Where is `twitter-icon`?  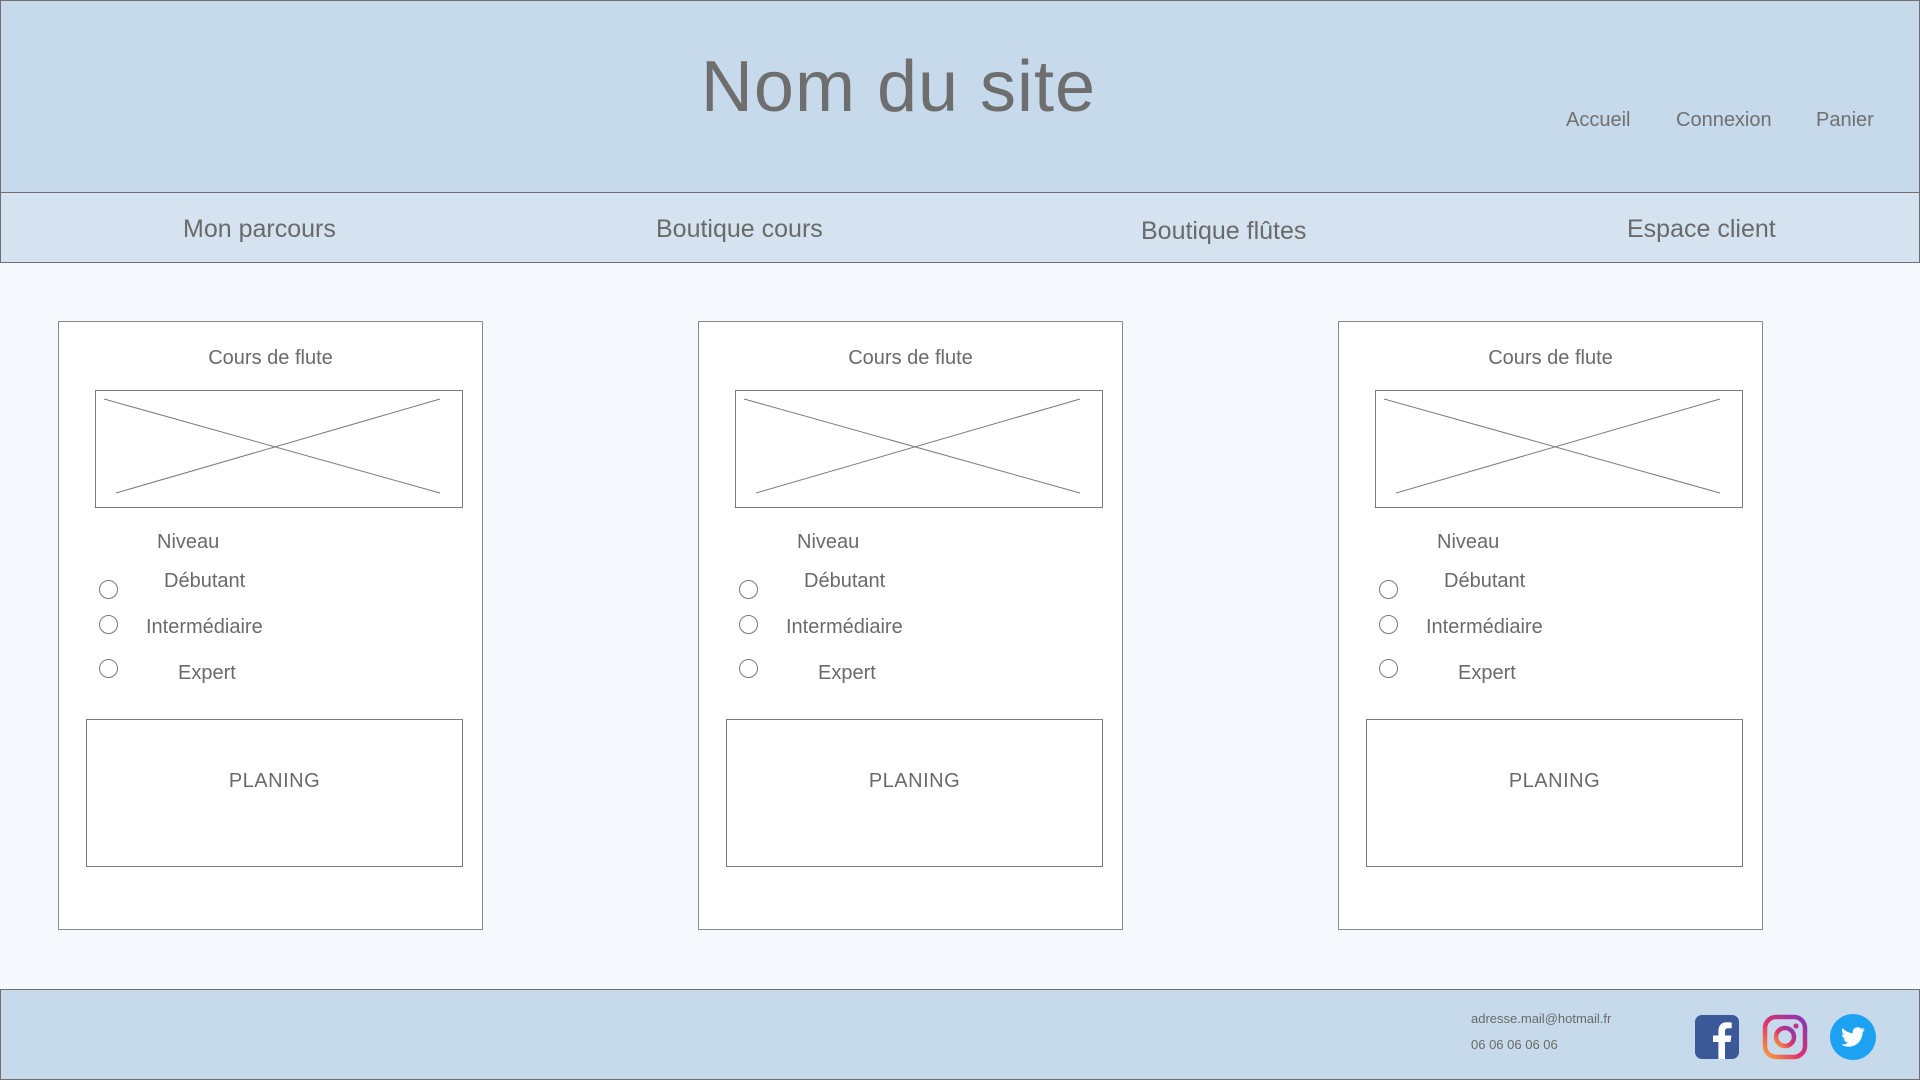 twitter-icon is located at coordinates (1853, 1037).